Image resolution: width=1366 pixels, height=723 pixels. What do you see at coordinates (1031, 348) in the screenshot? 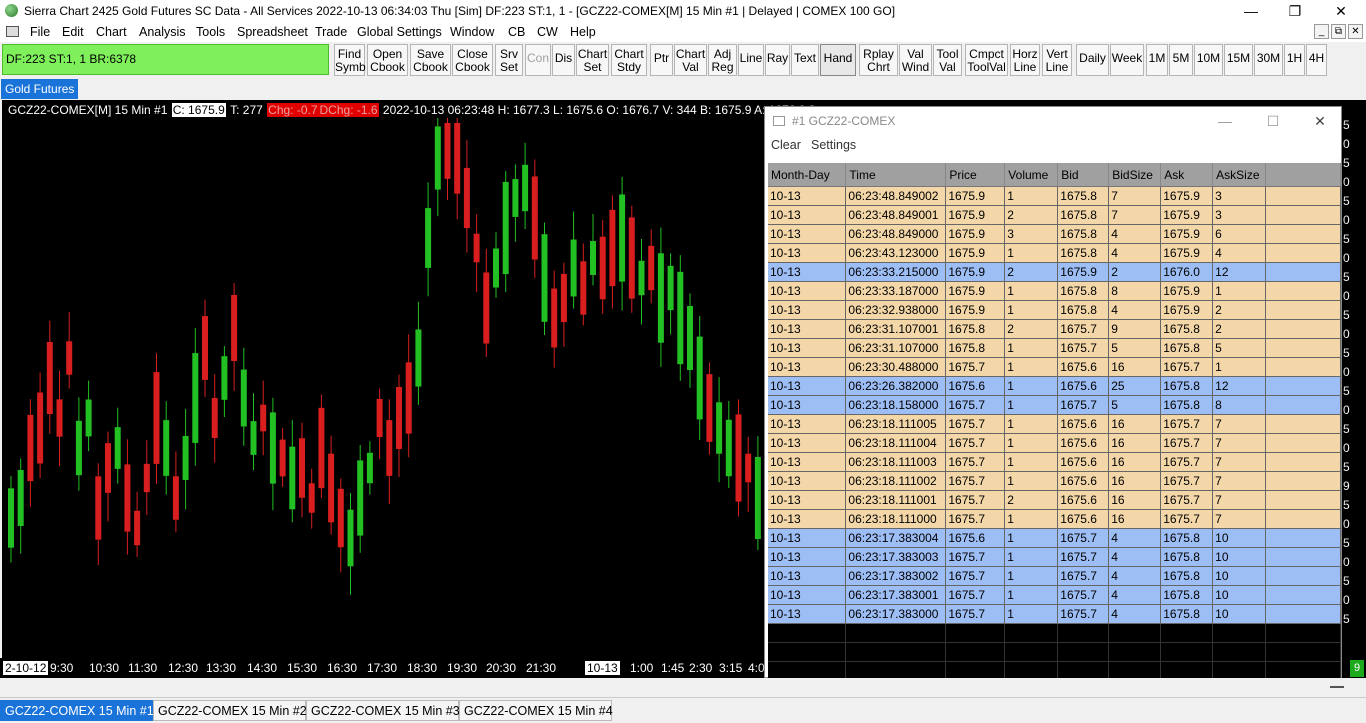
I see `trade-cell: 1` at bounding box center [1031, 348].